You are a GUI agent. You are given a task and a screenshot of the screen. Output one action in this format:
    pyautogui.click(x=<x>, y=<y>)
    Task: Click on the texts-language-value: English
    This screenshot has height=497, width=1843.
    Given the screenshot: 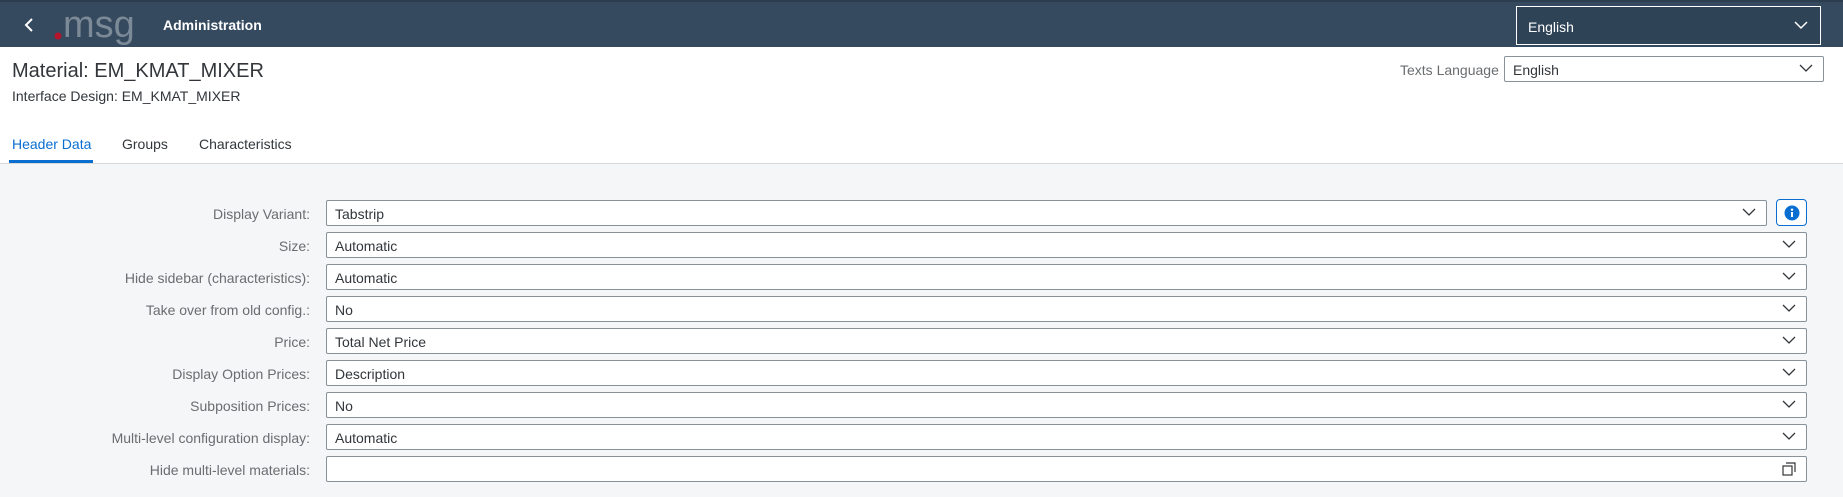 What is the action you would take?
    pyautogui.click(x=1536, y=70)
    